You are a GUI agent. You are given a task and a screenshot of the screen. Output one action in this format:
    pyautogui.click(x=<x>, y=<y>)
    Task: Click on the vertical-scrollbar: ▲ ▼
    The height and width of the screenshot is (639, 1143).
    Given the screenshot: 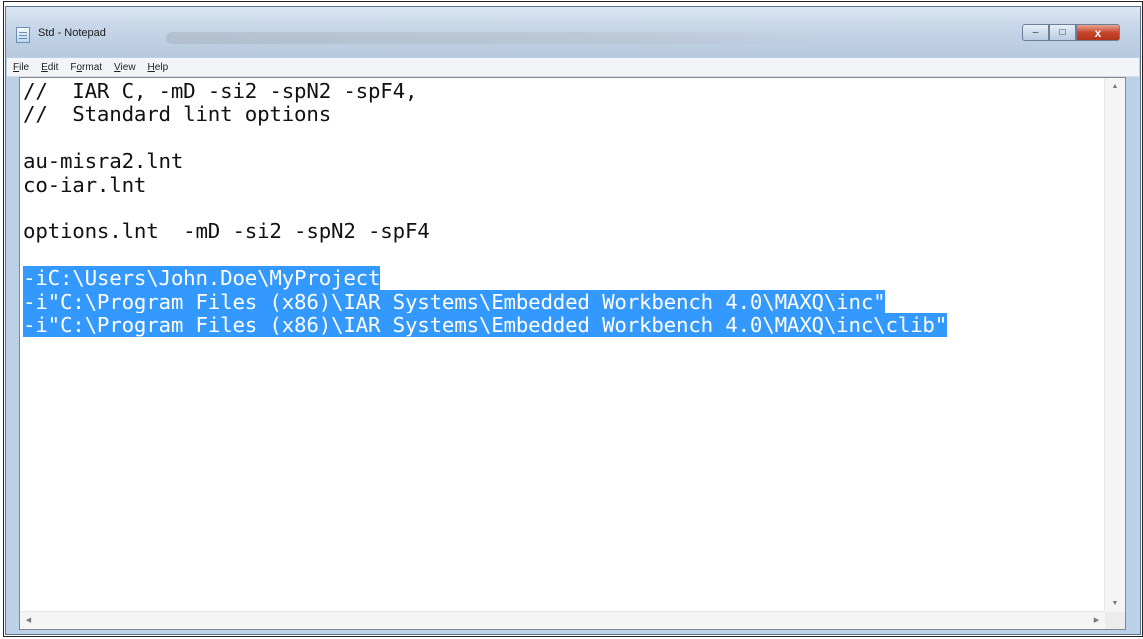 What is the action you would take?
    pyautogui.click(x=1114, y=345)
    